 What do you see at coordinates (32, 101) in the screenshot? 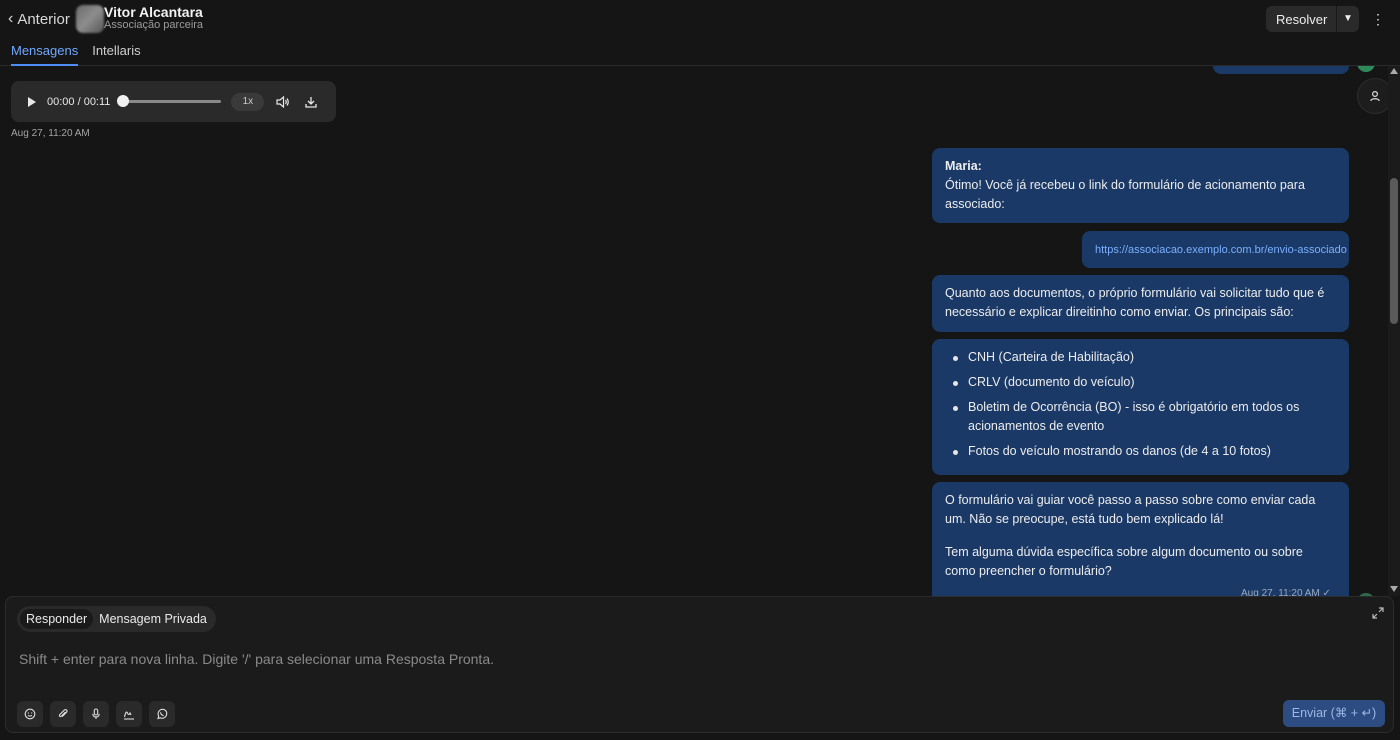
I see `play-icon` at bounding box center [32, 101].